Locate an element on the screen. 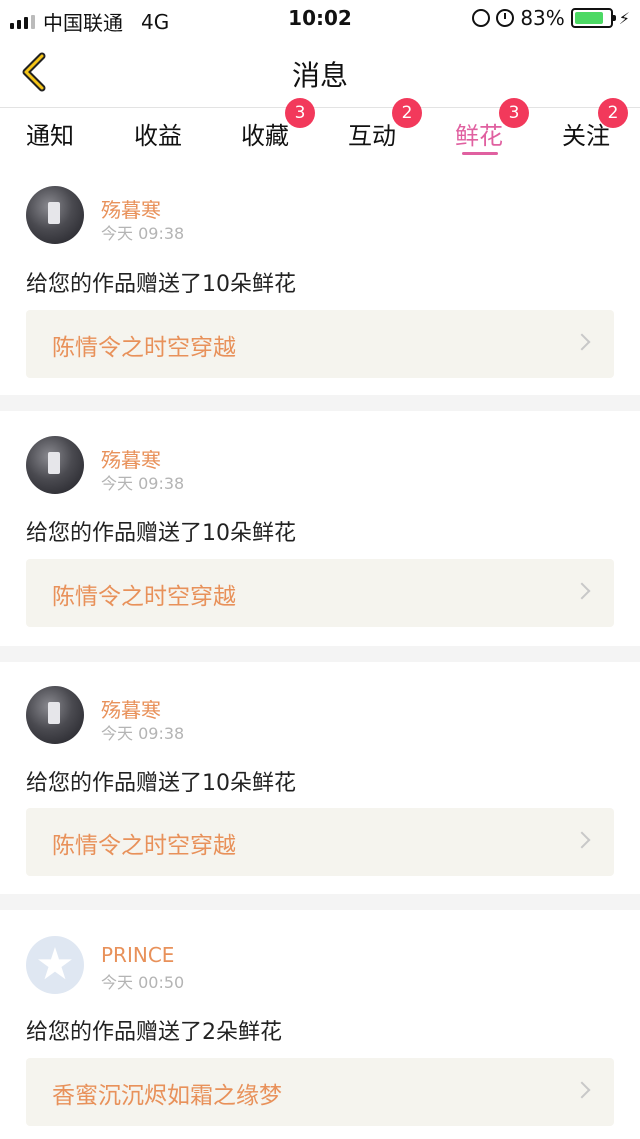 Image resolution: width=640 pixels, height=1139 pixels. active-tab-indicator is located at coordinates (480, 153).